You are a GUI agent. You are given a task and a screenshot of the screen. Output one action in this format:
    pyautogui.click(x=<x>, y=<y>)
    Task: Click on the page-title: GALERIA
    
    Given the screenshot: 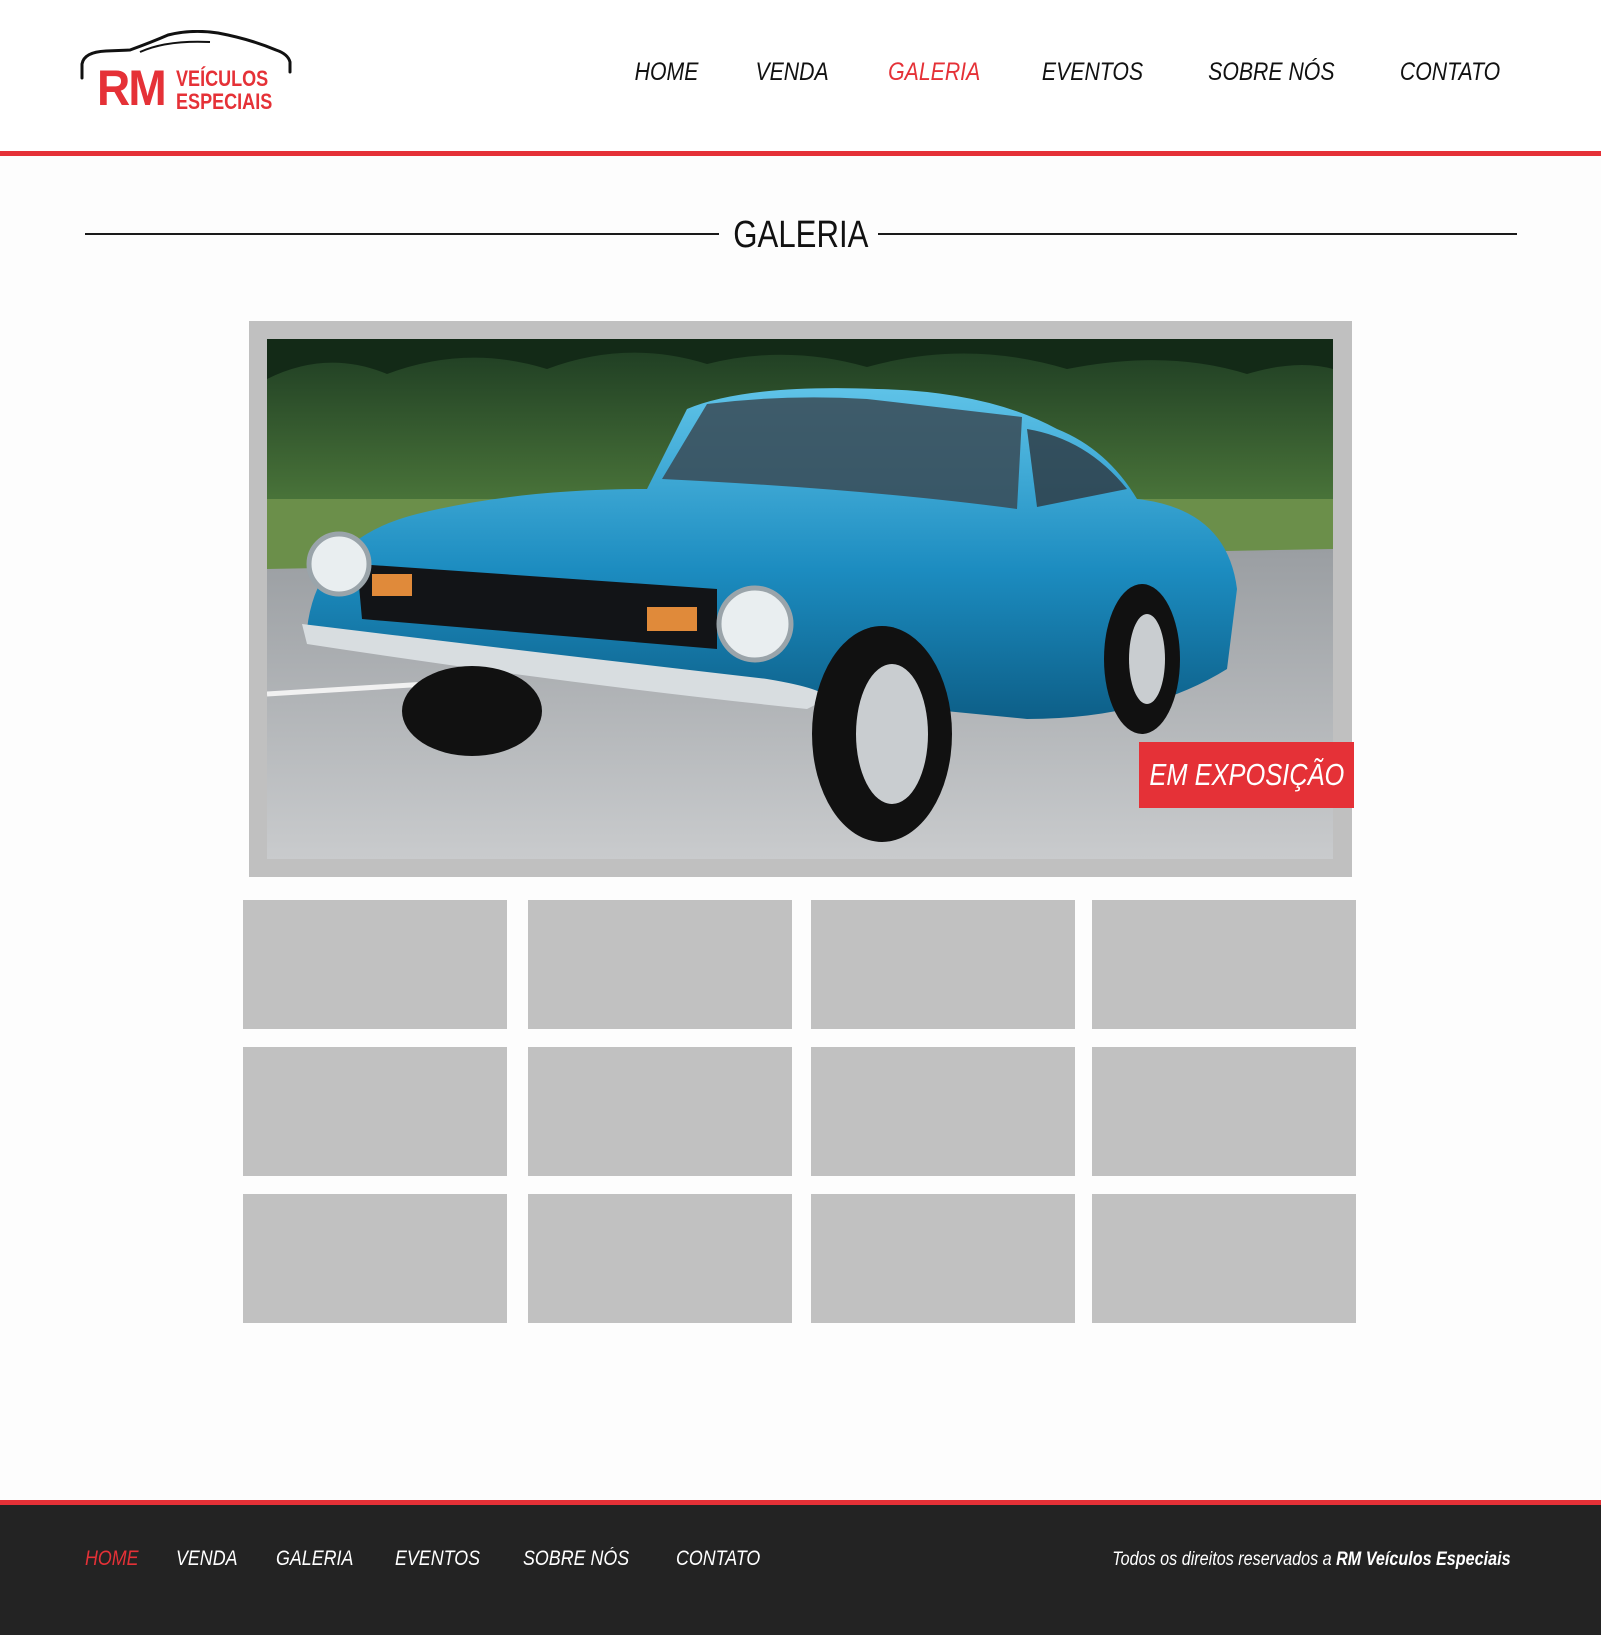 What is the action you would take?
    pyautogui.click(x=801, y=235)
    